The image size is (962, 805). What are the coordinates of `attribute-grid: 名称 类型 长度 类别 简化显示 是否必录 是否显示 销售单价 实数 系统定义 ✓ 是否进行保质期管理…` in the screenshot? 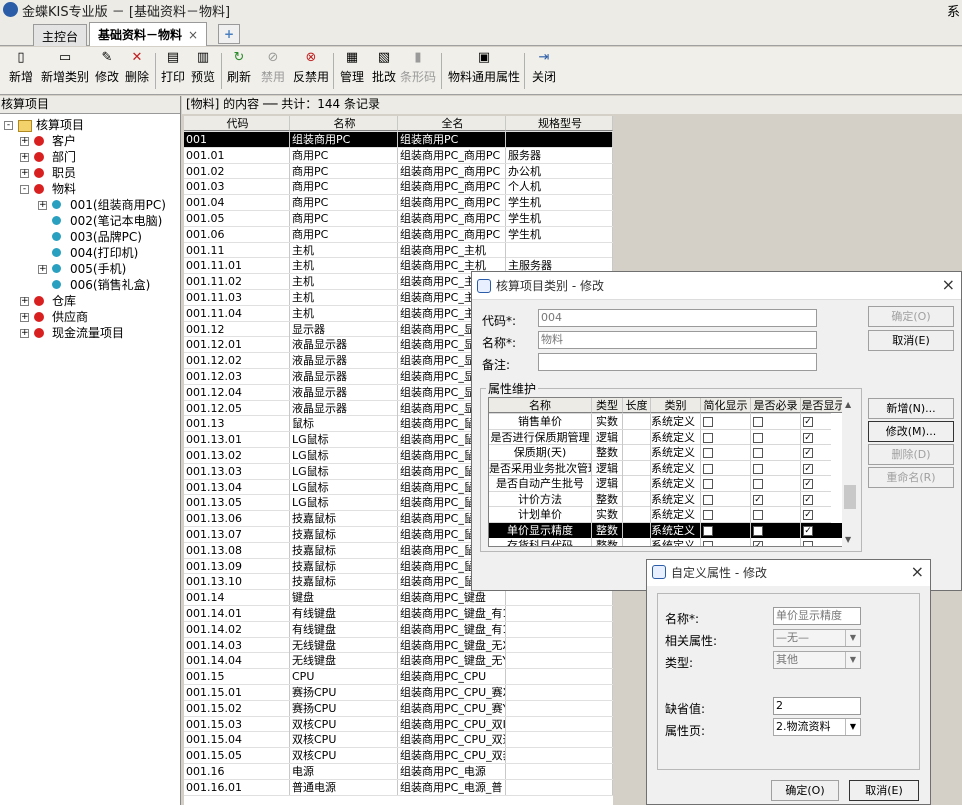 It's located at (667, 472).